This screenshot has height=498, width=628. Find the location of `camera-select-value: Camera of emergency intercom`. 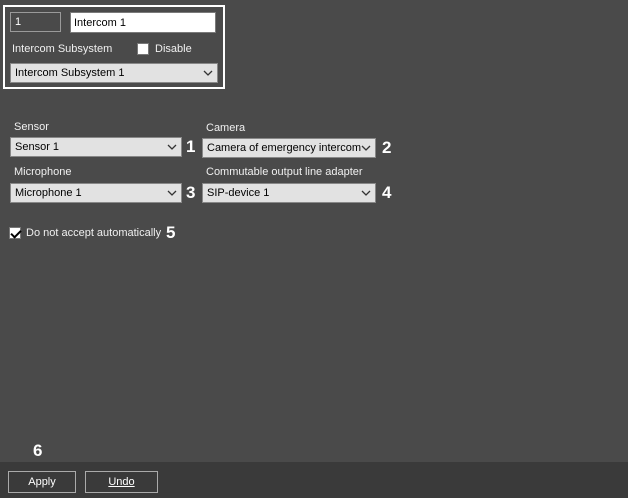

camera-select-value: Camera of emergency intercom is located at coordinates (284, 148).